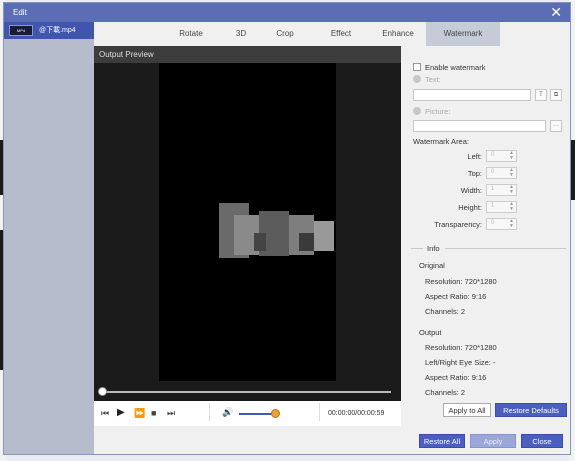  Describe the element at coordinates (121, 413) in the screenshot. I see `play-icon: ▶` at that location.